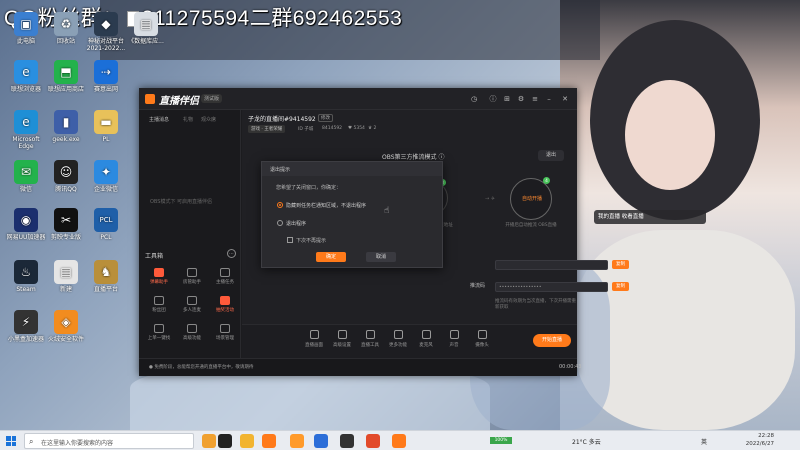 The image size is (800, 450). I want to click on desktop-icon: ⬒ 联想应用商店, so click(66, 76).